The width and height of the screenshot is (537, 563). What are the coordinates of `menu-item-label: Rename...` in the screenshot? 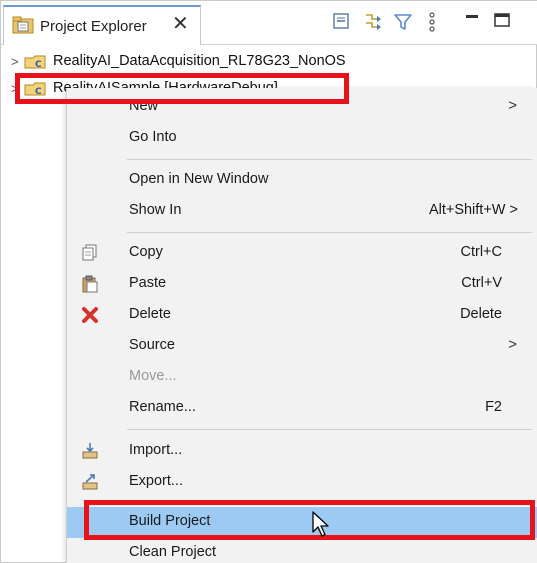 It's located at (162, 407).